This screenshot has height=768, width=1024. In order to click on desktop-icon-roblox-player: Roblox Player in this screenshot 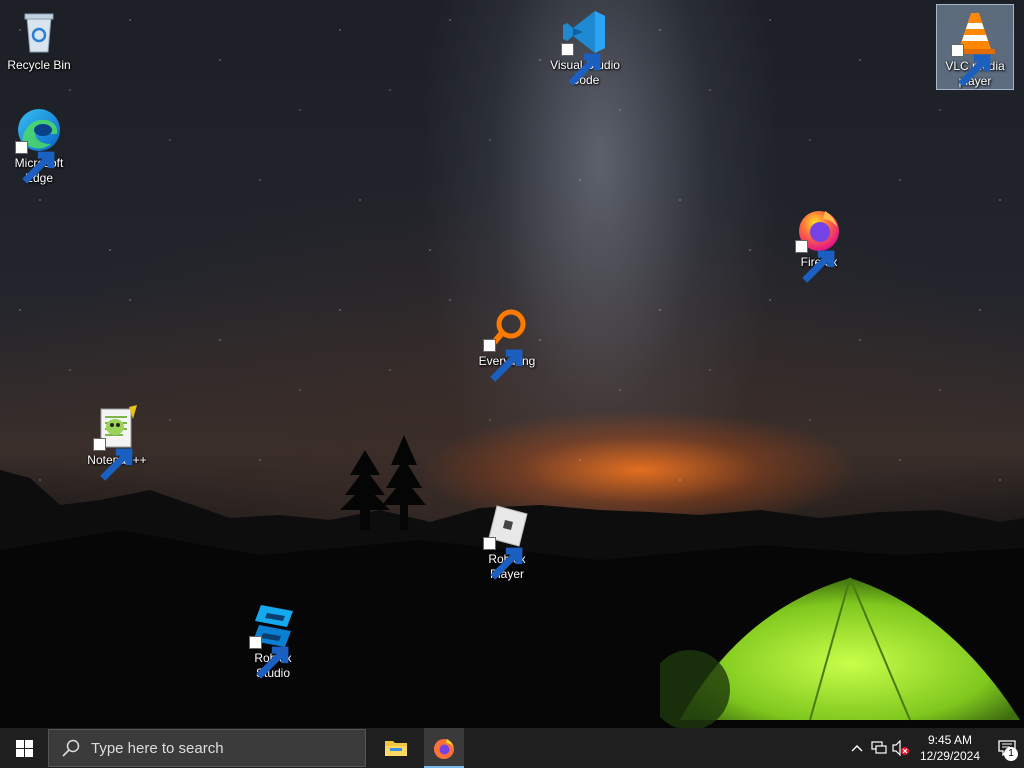, I will do `click(507, 540)`.